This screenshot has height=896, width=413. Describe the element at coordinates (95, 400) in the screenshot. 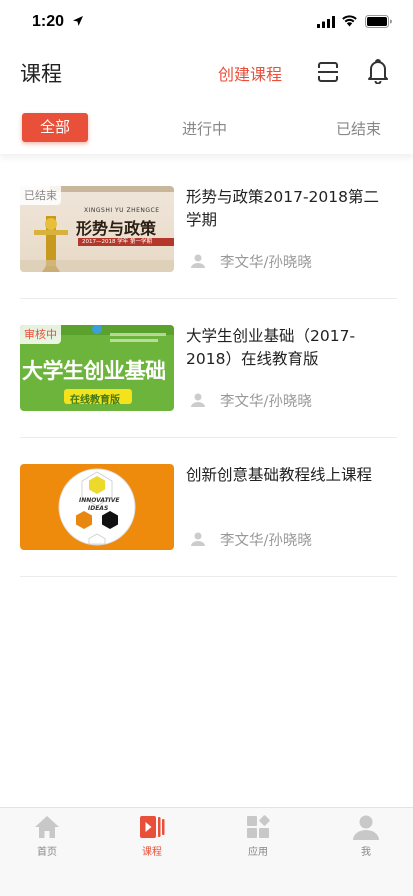

I see `cover-band: 在线教育版` at that location.